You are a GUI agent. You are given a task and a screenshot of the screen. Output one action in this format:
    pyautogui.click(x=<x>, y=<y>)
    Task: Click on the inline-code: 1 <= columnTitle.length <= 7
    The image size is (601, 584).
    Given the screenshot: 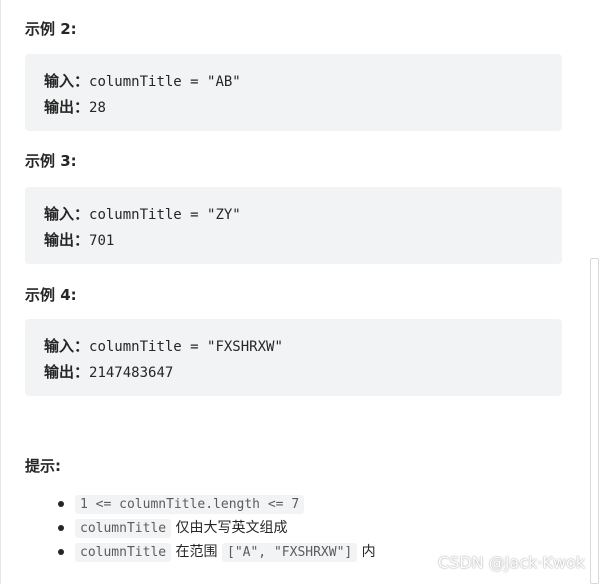 What is the action you would take?
    pyautogui.click(x=190, y=504)
    